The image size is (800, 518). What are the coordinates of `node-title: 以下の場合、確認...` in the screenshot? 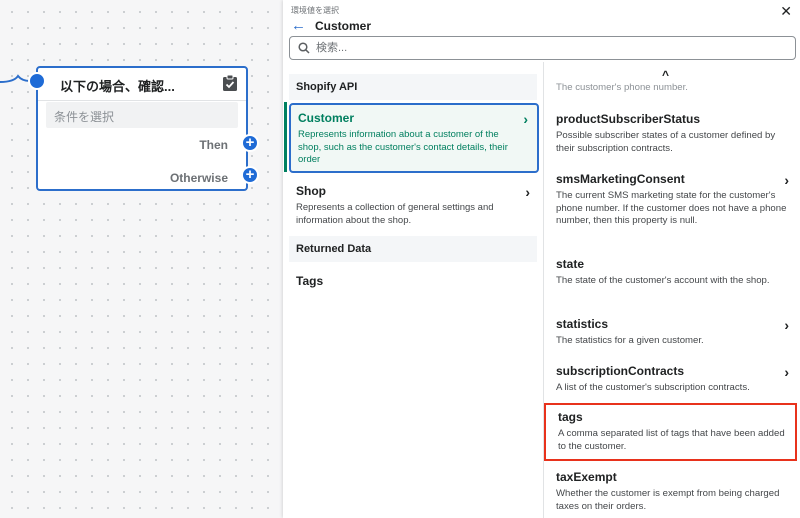 It's located at (117, 86).